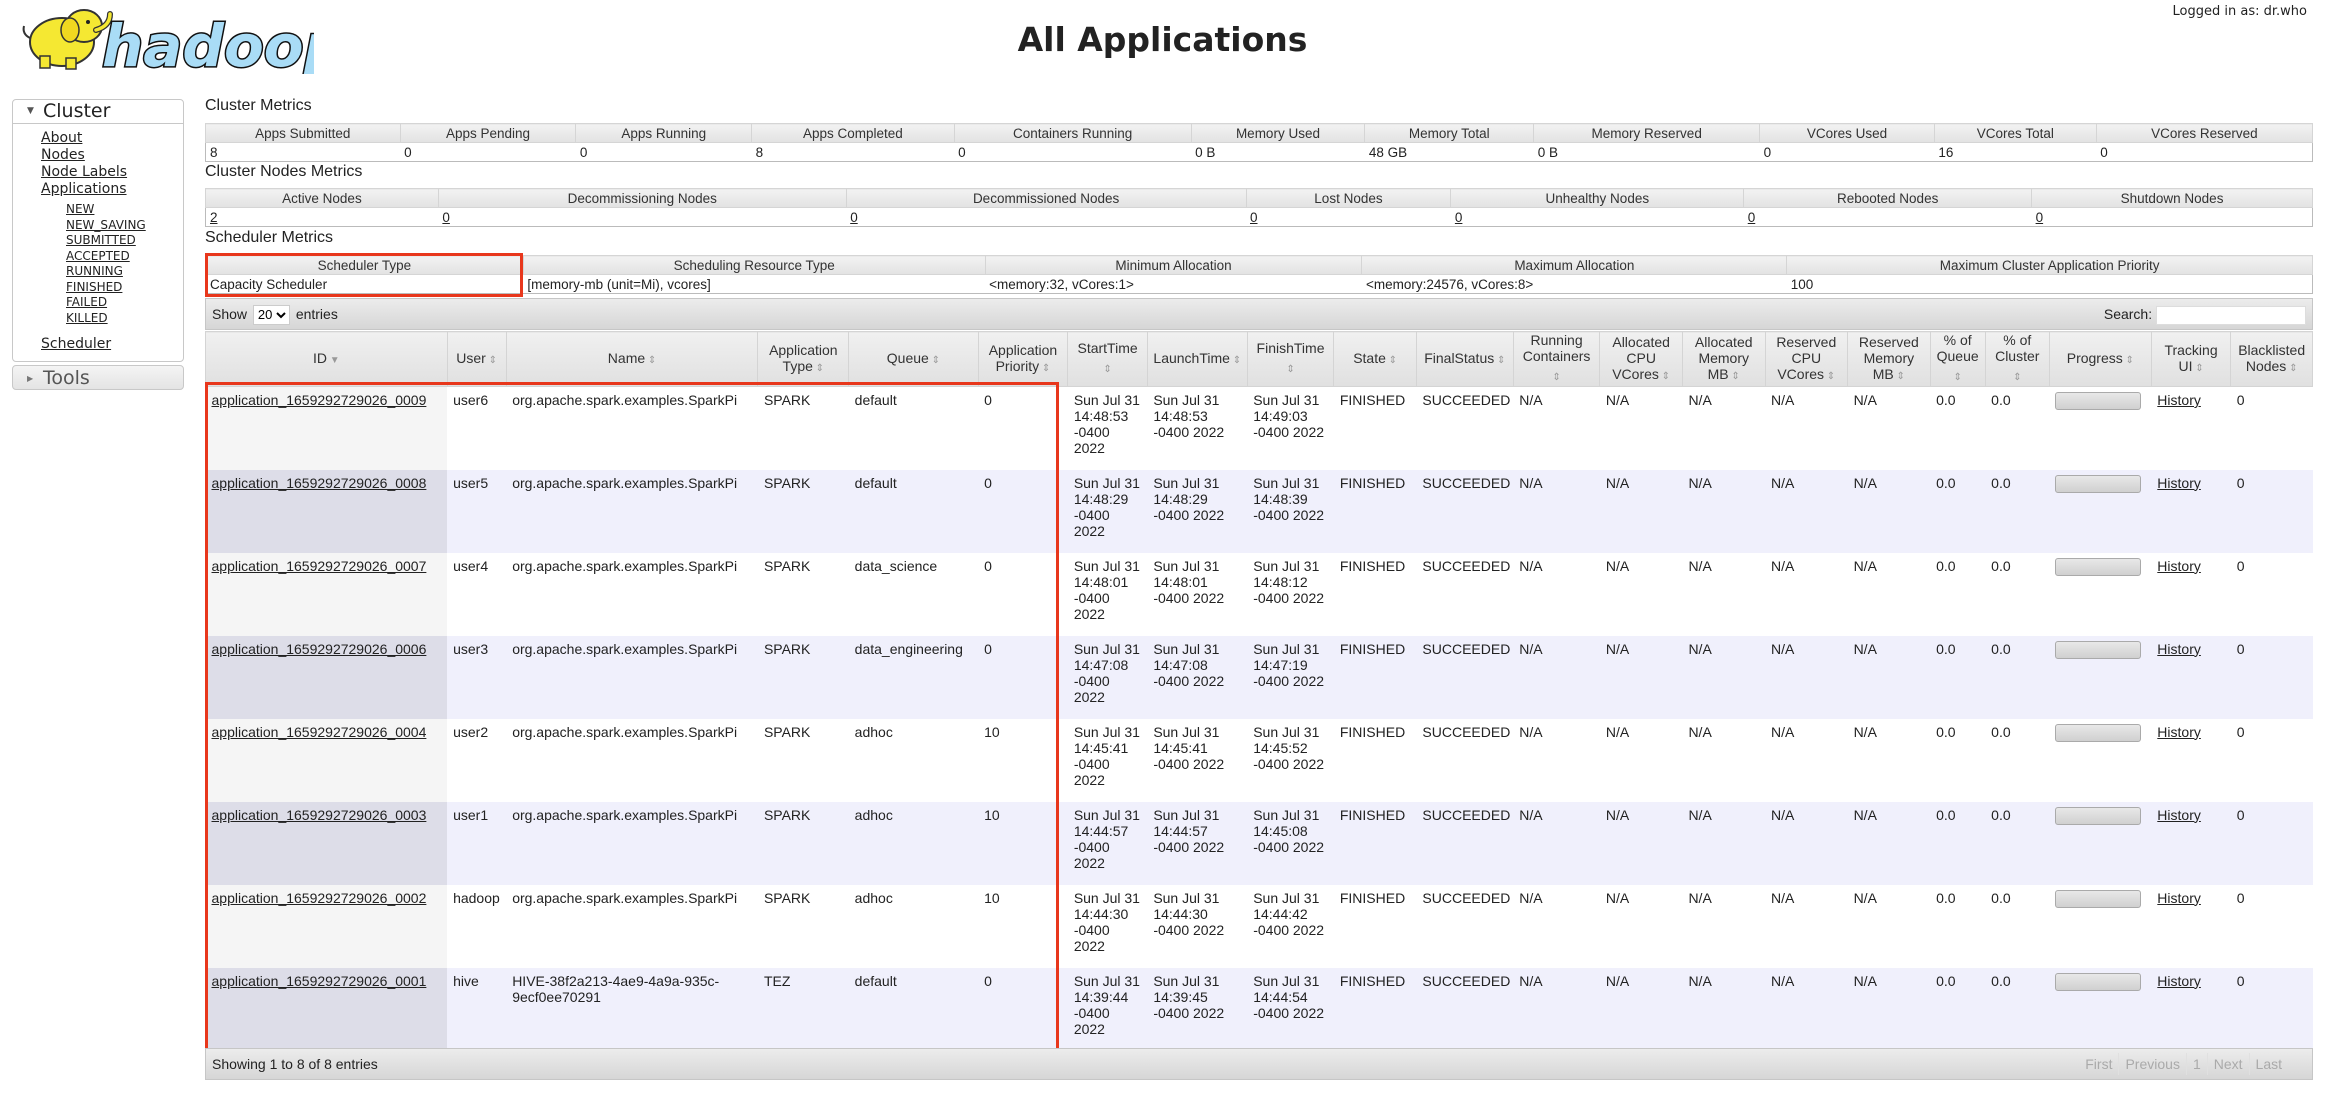 Image resolution: width=2325 pixels, height=1100 pixels. What do you see at coordinates (112, 155) in the screenshot?
I see `nav-link-nodes: Nodes` at bounding box center [112, 155].